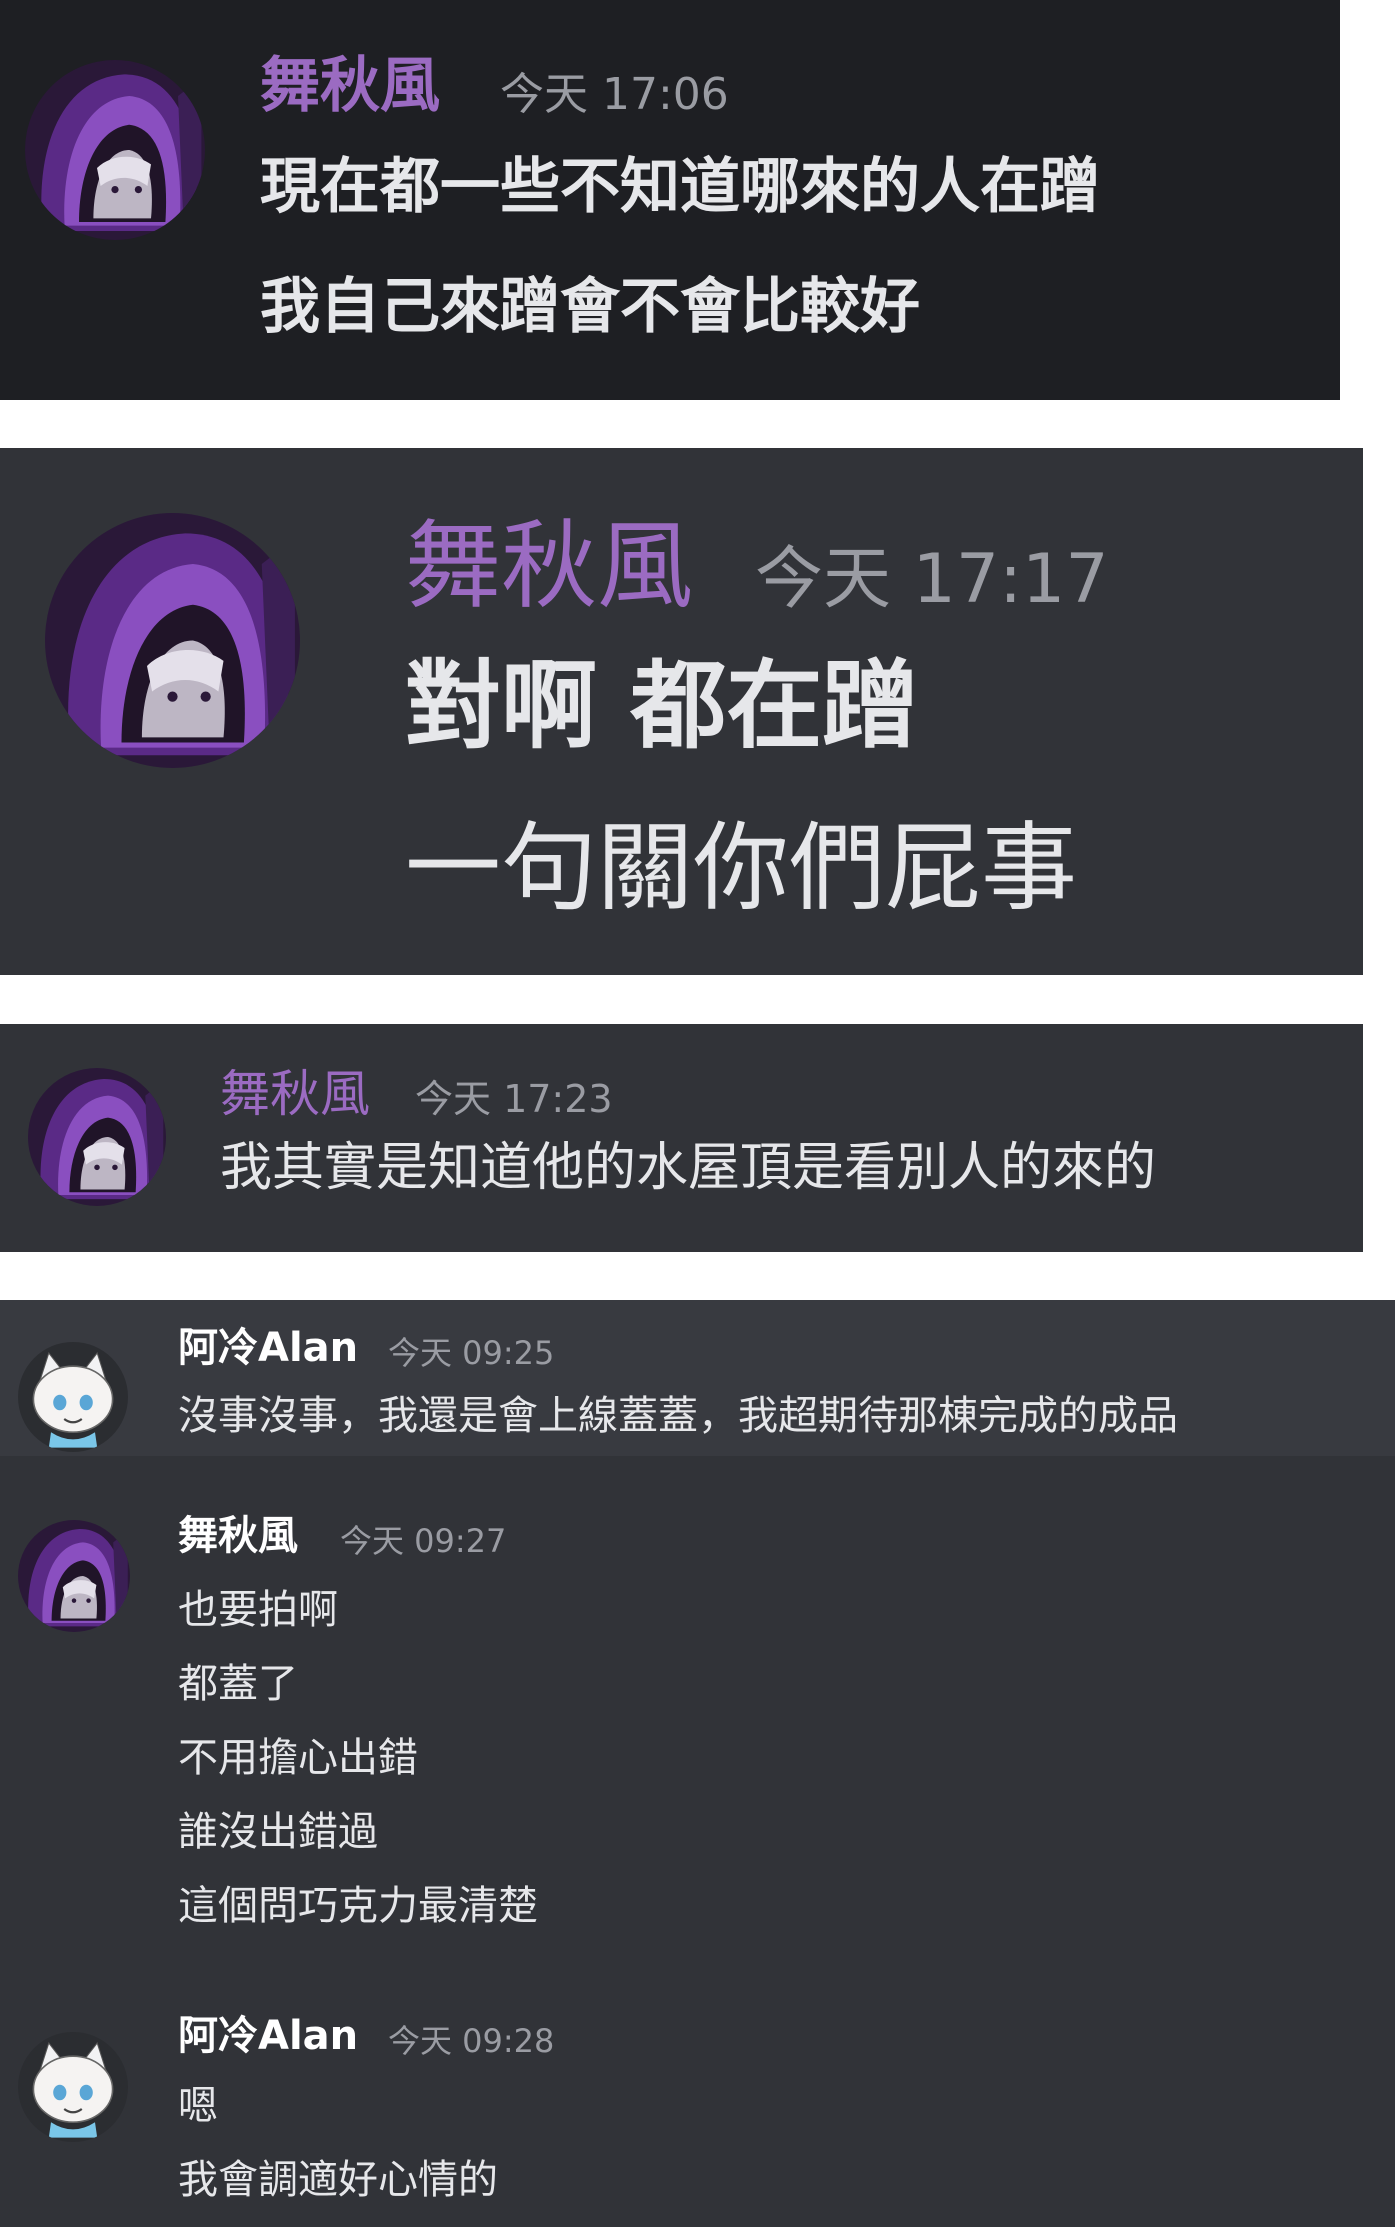 This screenshot has height=2227, width=1395. I want to click on timestamp: 今天 09:25, so click(471, 1353).